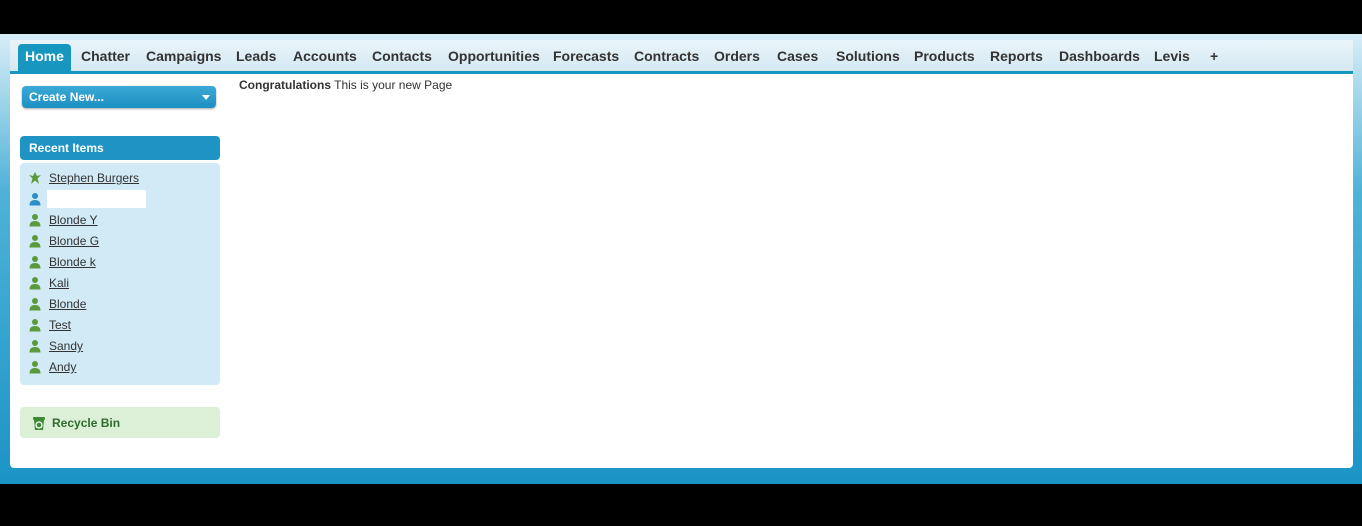 The image size is (1362, 526). Describe the element at coordinates (74, 241) in the screenshot. I see `recent-item-link: Blonde G` at that location.